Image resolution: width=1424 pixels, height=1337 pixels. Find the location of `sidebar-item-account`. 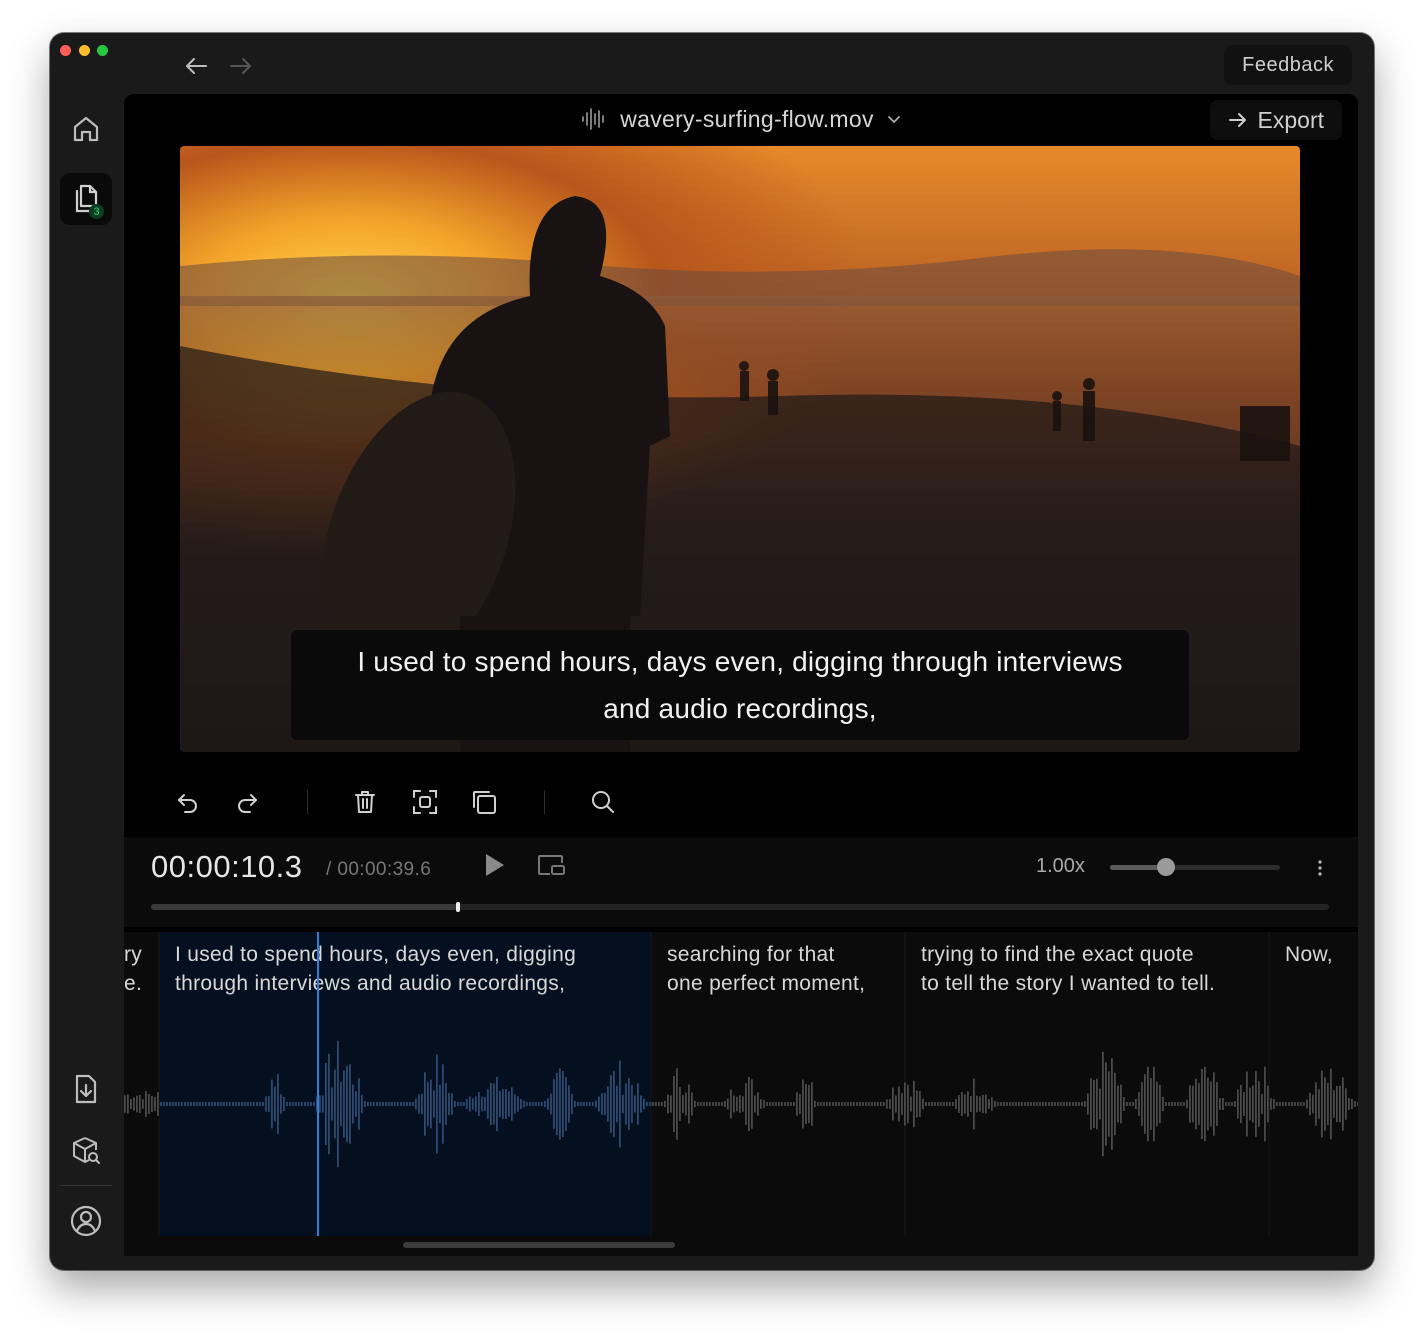

sidebar-item-account is located at coordinates (86, 1221).